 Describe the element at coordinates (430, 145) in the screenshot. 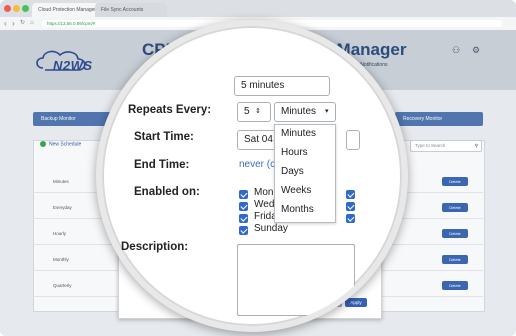

I see `search-placeholder: Type to Search` at that location.